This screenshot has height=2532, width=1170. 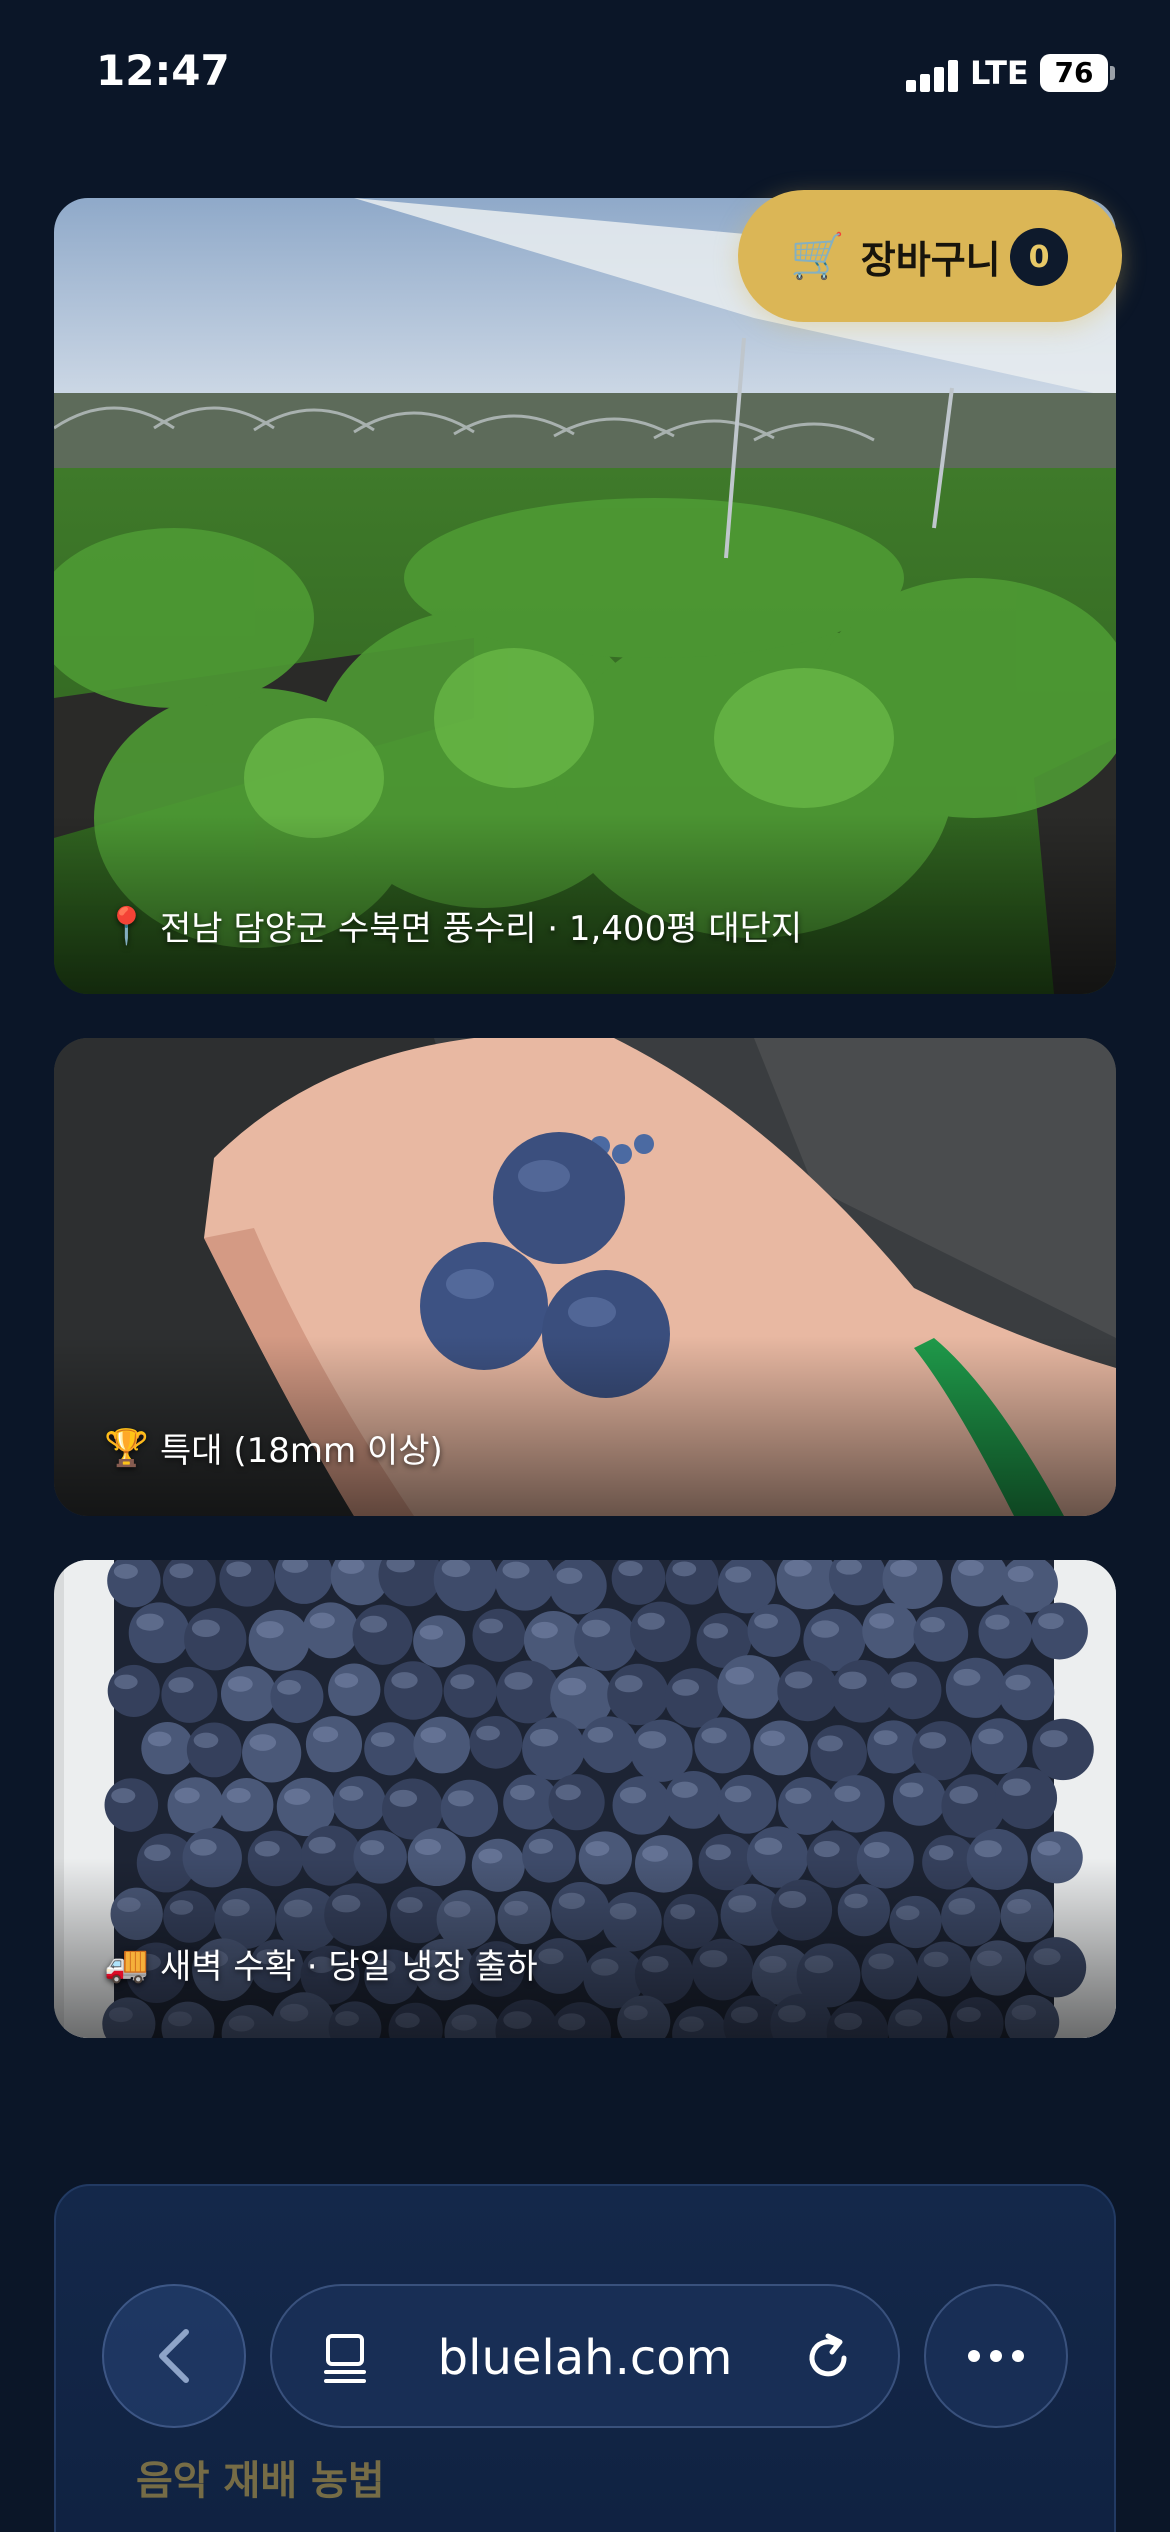 What do you see at coordinates (126, 1448) in the screenshot?
I see `trophy-icon: 🏆` at bounding box center [126, 1448].